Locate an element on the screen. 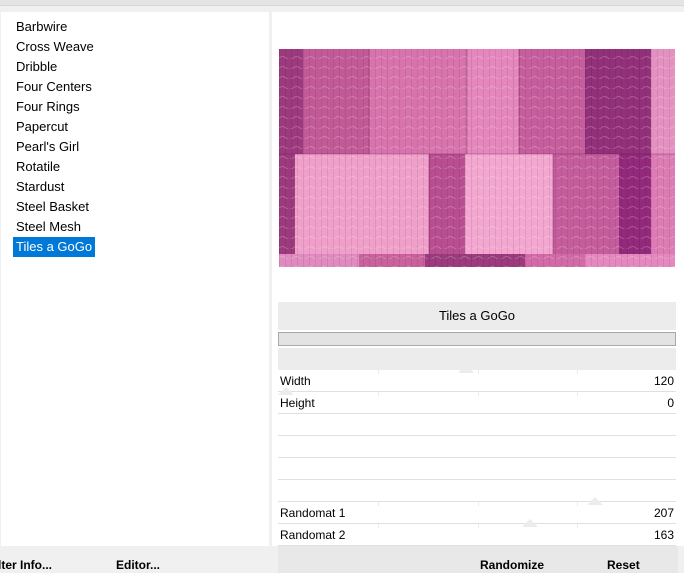 This screenshot has width=684, height=573. width-value: 120 is located at coordinates (663, 381).